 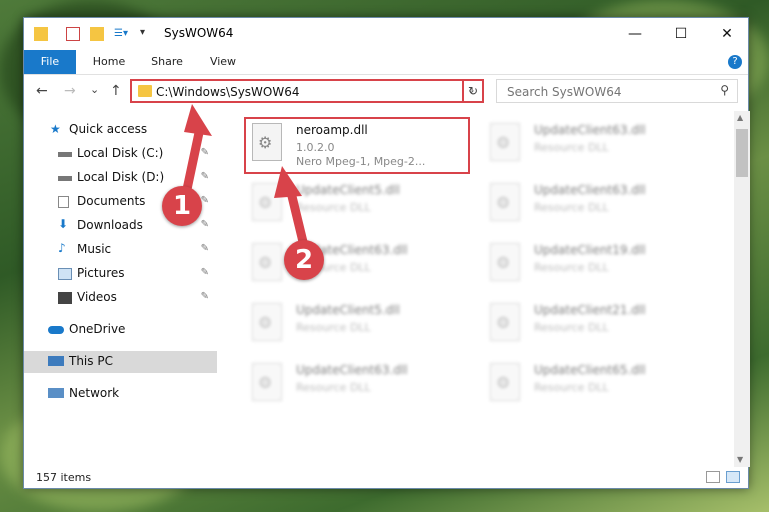 I want to click on step-marker-2: 2, so click(x=304, y=260).